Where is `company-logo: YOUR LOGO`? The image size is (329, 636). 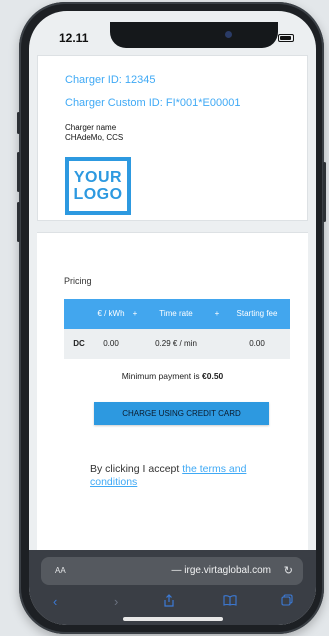
company-logo: YOUR LOGO is located at coordinates (98, 186).